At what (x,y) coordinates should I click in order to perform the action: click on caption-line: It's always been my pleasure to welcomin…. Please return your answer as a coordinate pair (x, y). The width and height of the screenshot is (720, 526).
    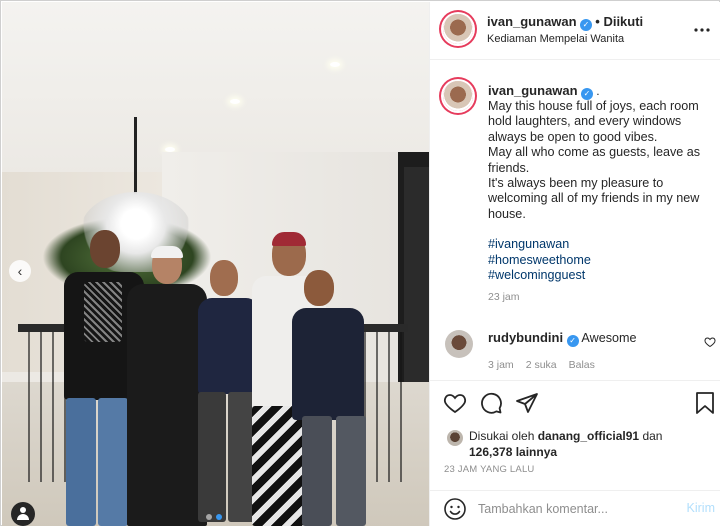
    Looking at the image, I should click on (594, 198).